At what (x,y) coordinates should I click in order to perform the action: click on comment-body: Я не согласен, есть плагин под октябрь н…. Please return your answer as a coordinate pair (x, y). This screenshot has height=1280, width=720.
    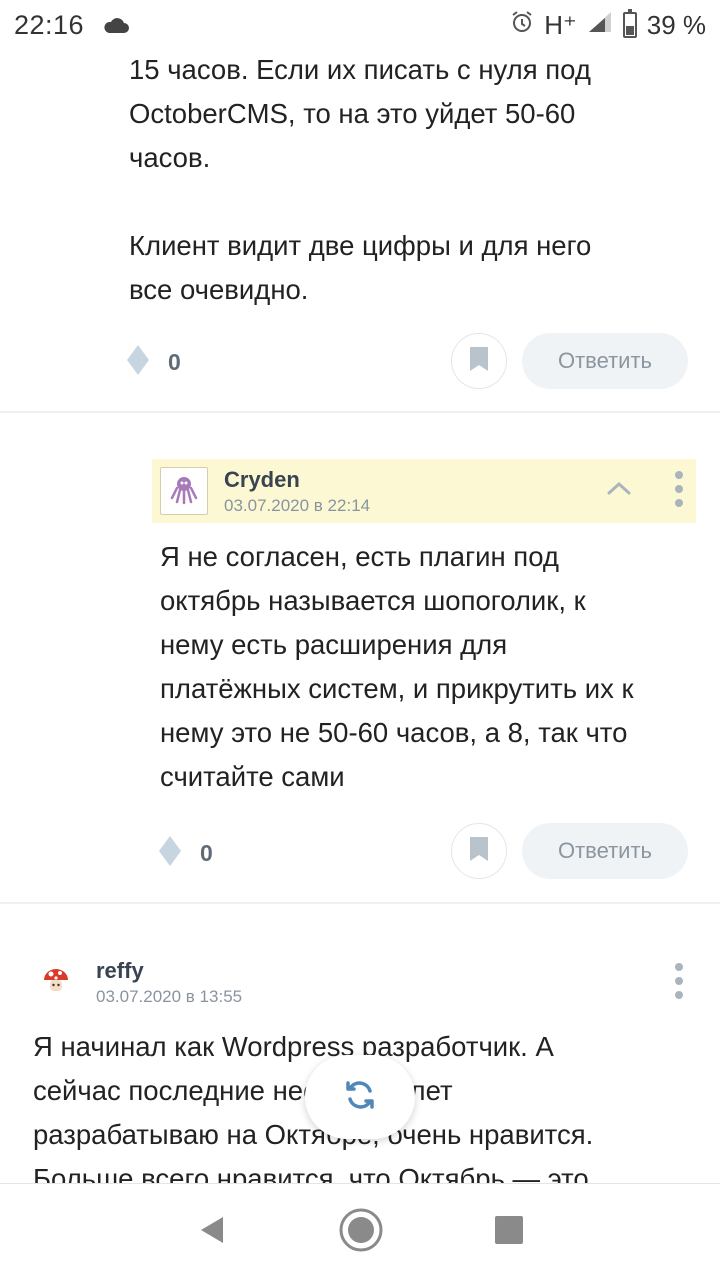
    Looking at the image, I should click on (397, 666).